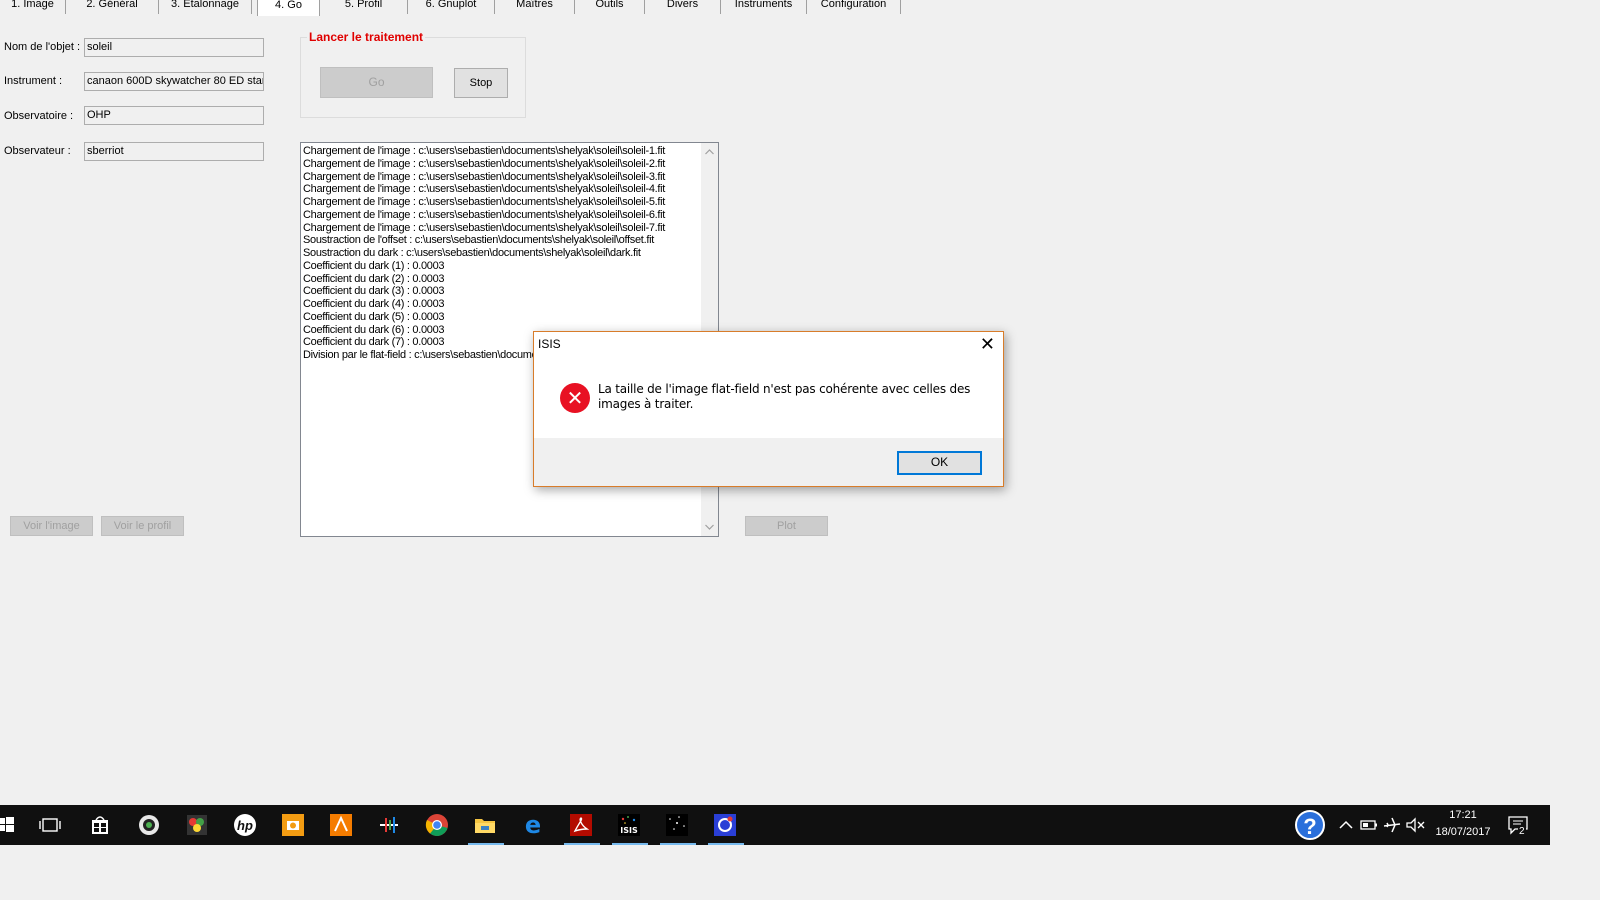 The image size is (1600, 900). What do you see at coordinates (575, 398) in the screenshot?
I see `error-icon: ✕` at bounding box center [575, 398].